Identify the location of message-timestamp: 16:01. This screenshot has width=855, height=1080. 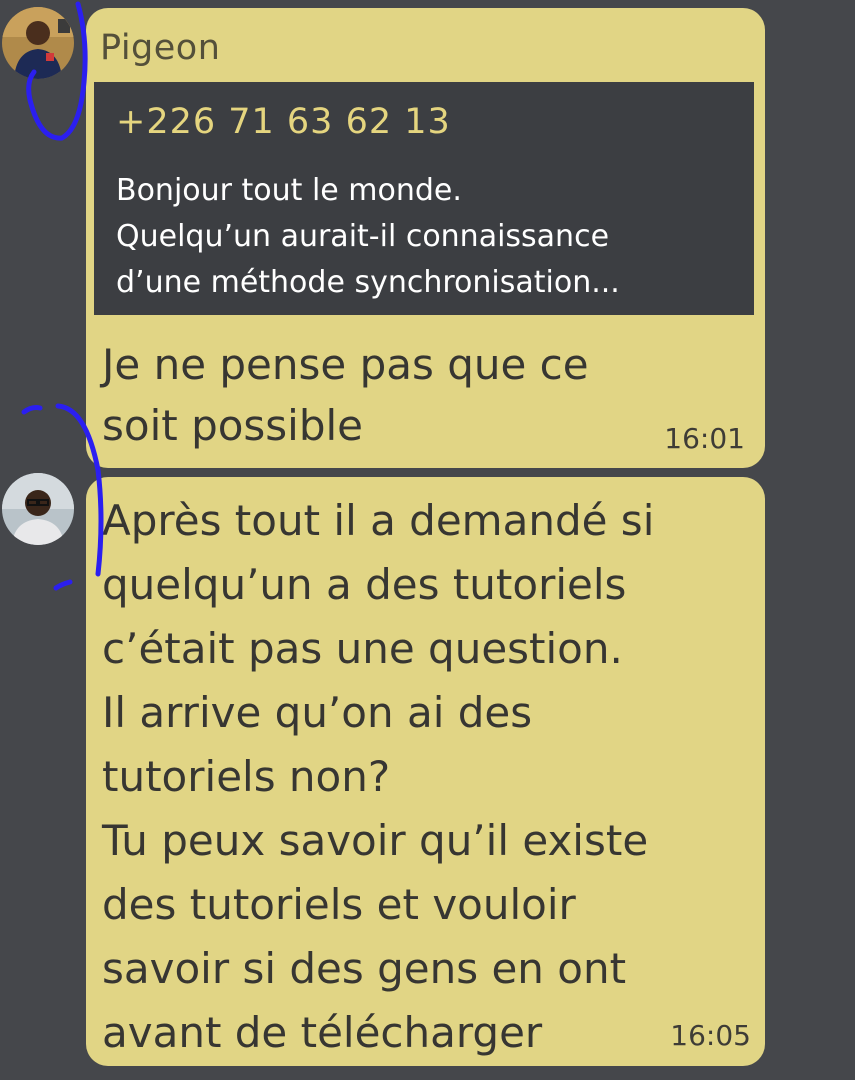
(704, 438).